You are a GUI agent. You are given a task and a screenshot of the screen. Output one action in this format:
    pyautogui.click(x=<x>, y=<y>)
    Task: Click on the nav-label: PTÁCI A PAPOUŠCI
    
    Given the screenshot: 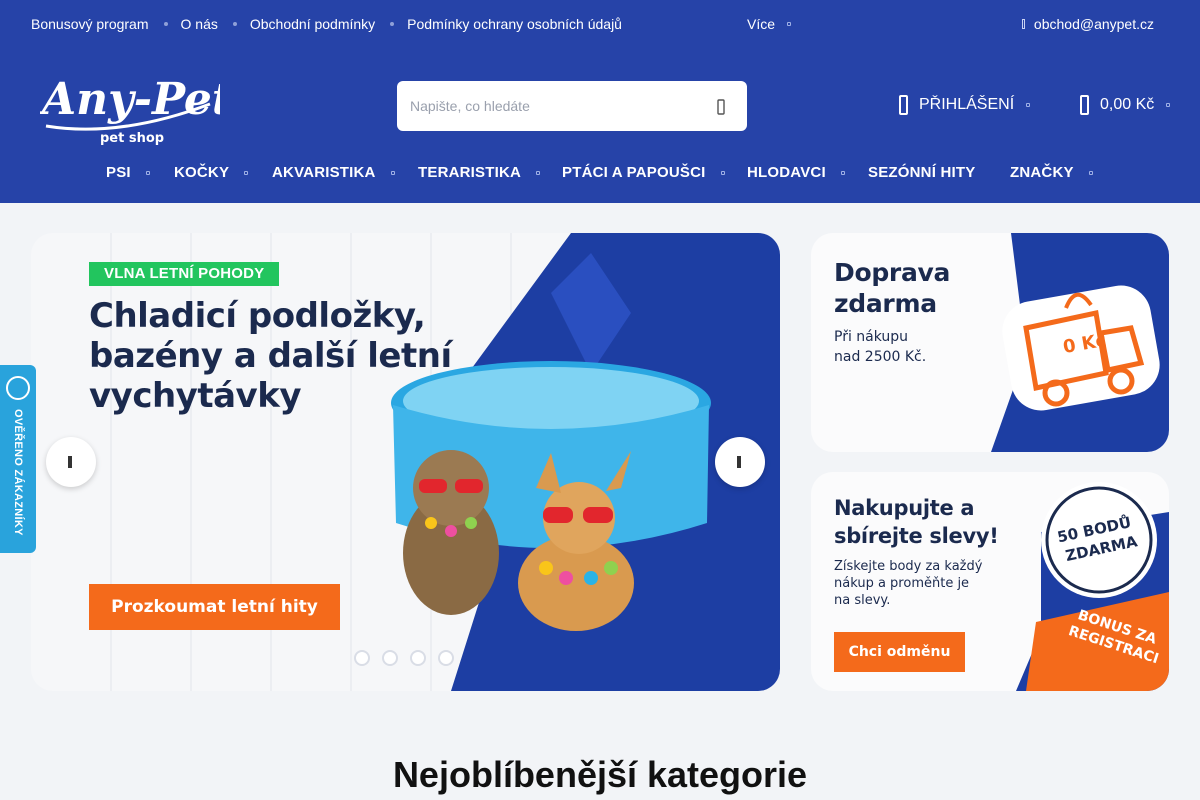 What is the action you would take?
    pyautogui.click(x=634, y=172)
    